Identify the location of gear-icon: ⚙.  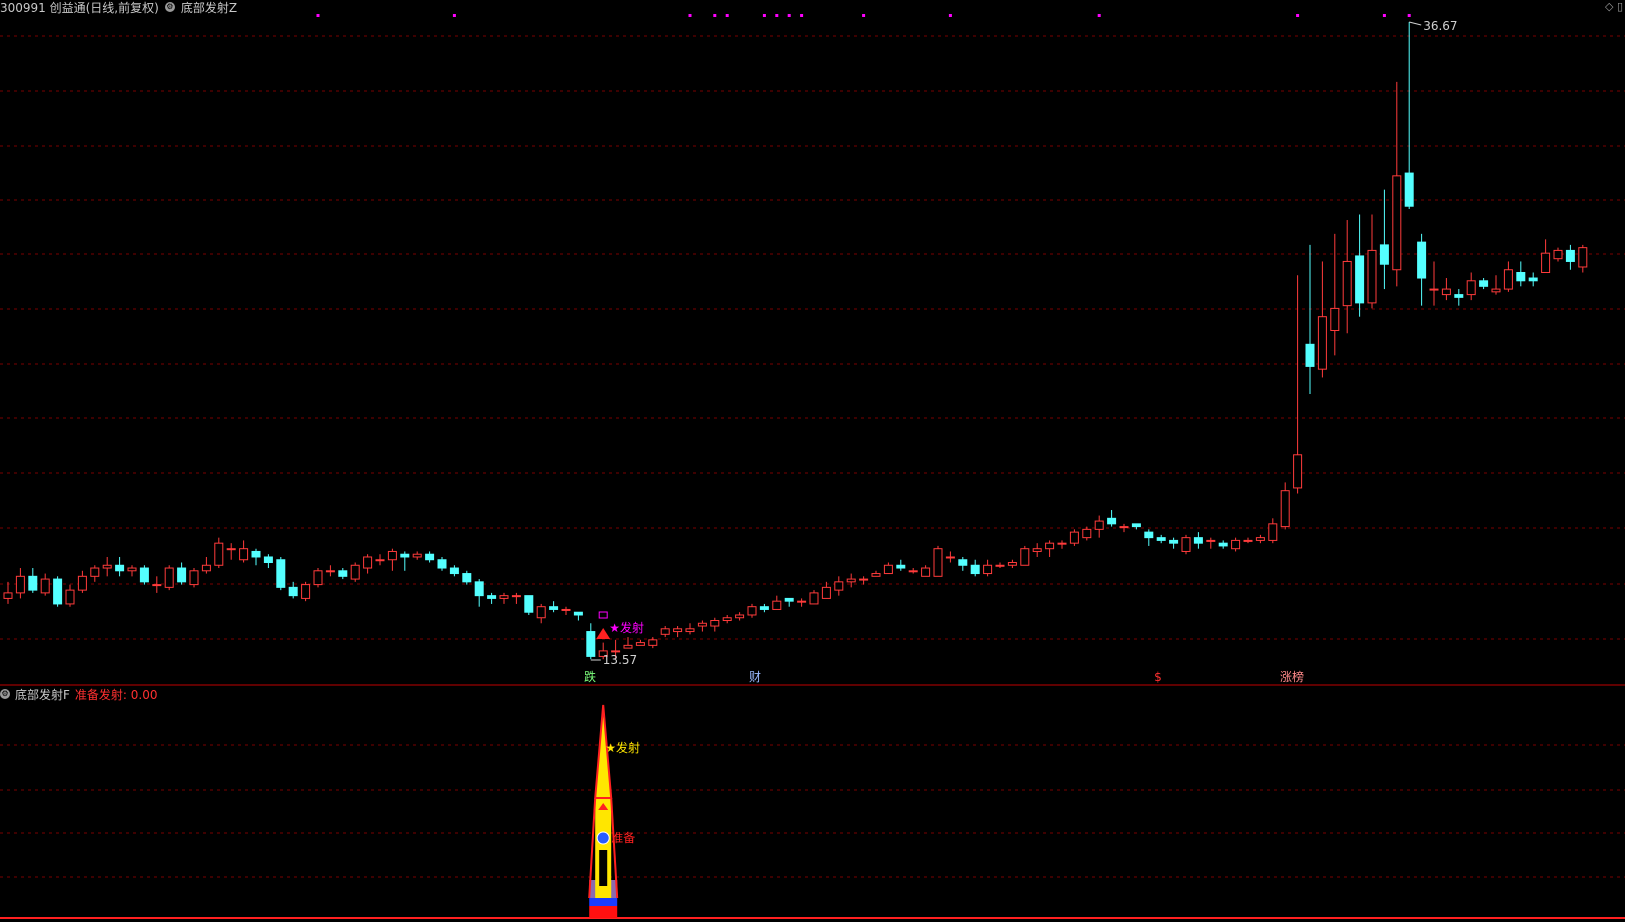
(5, 694).